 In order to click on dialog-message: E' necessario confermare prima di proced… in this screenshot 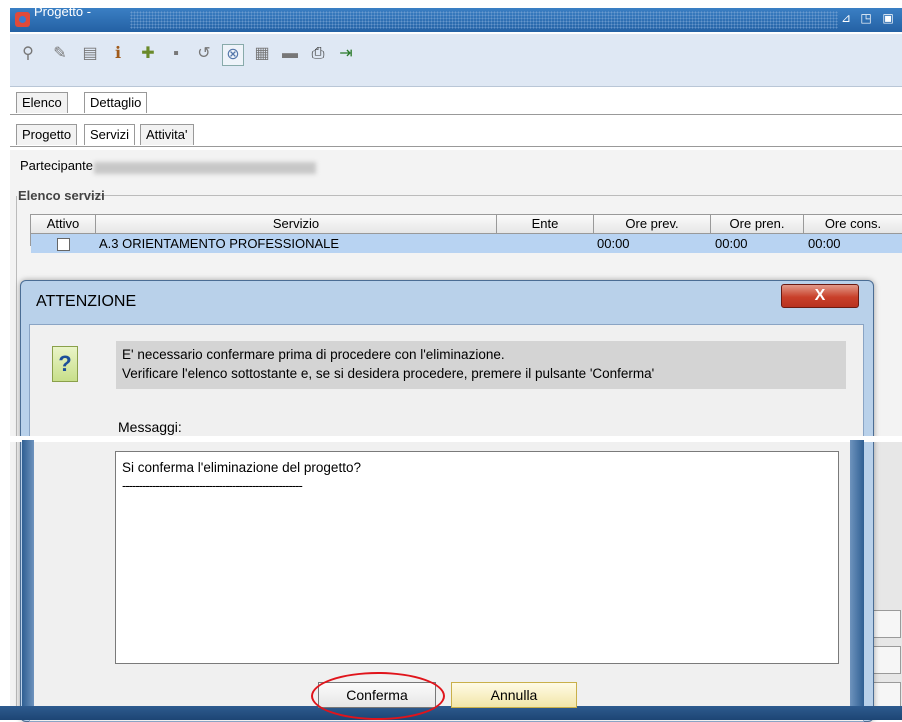, I will do `click(481, 365)`.